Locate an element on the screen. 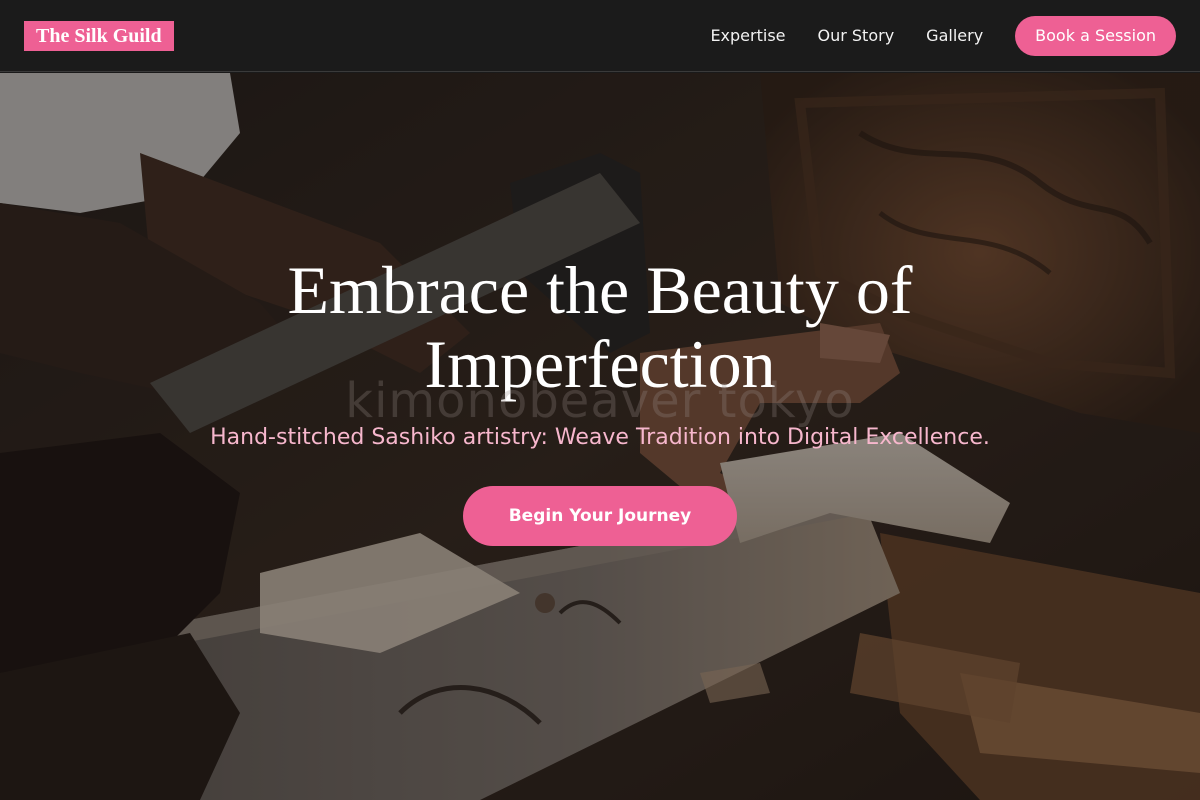  nav-link-expertise: Expertise is located at coordinates (747, 35).